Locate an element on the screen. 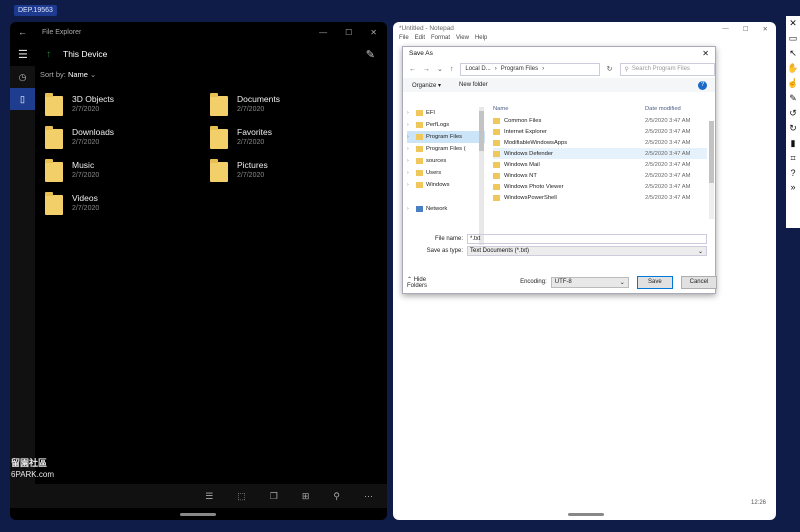 The width and height of the screenshot is (800, 532). rotate-right-icon: ↻ is located at coordinates (793, 128).